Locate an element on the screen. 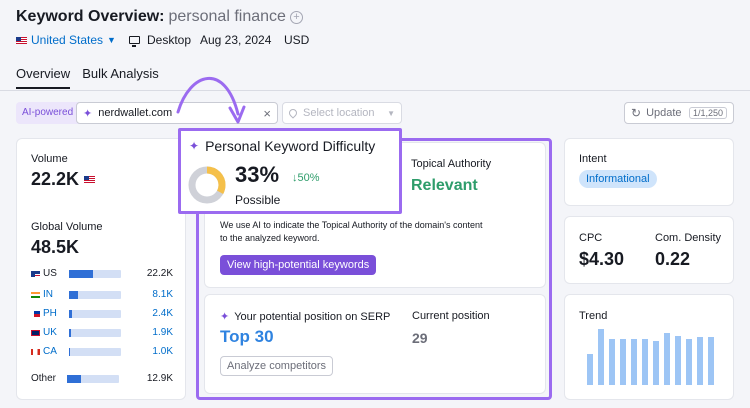 This screenshot has height=408, width=750. topical-authority-label: Topical Authority is located at coordinates (451, 164).